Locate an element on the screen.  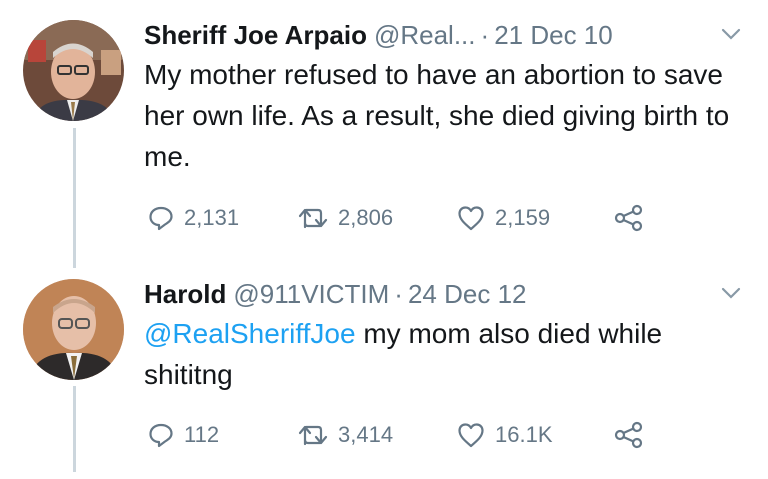
tweet-header: Harold @911VICTIM · 24 Dec 12 is located at coordinates (446, 294).